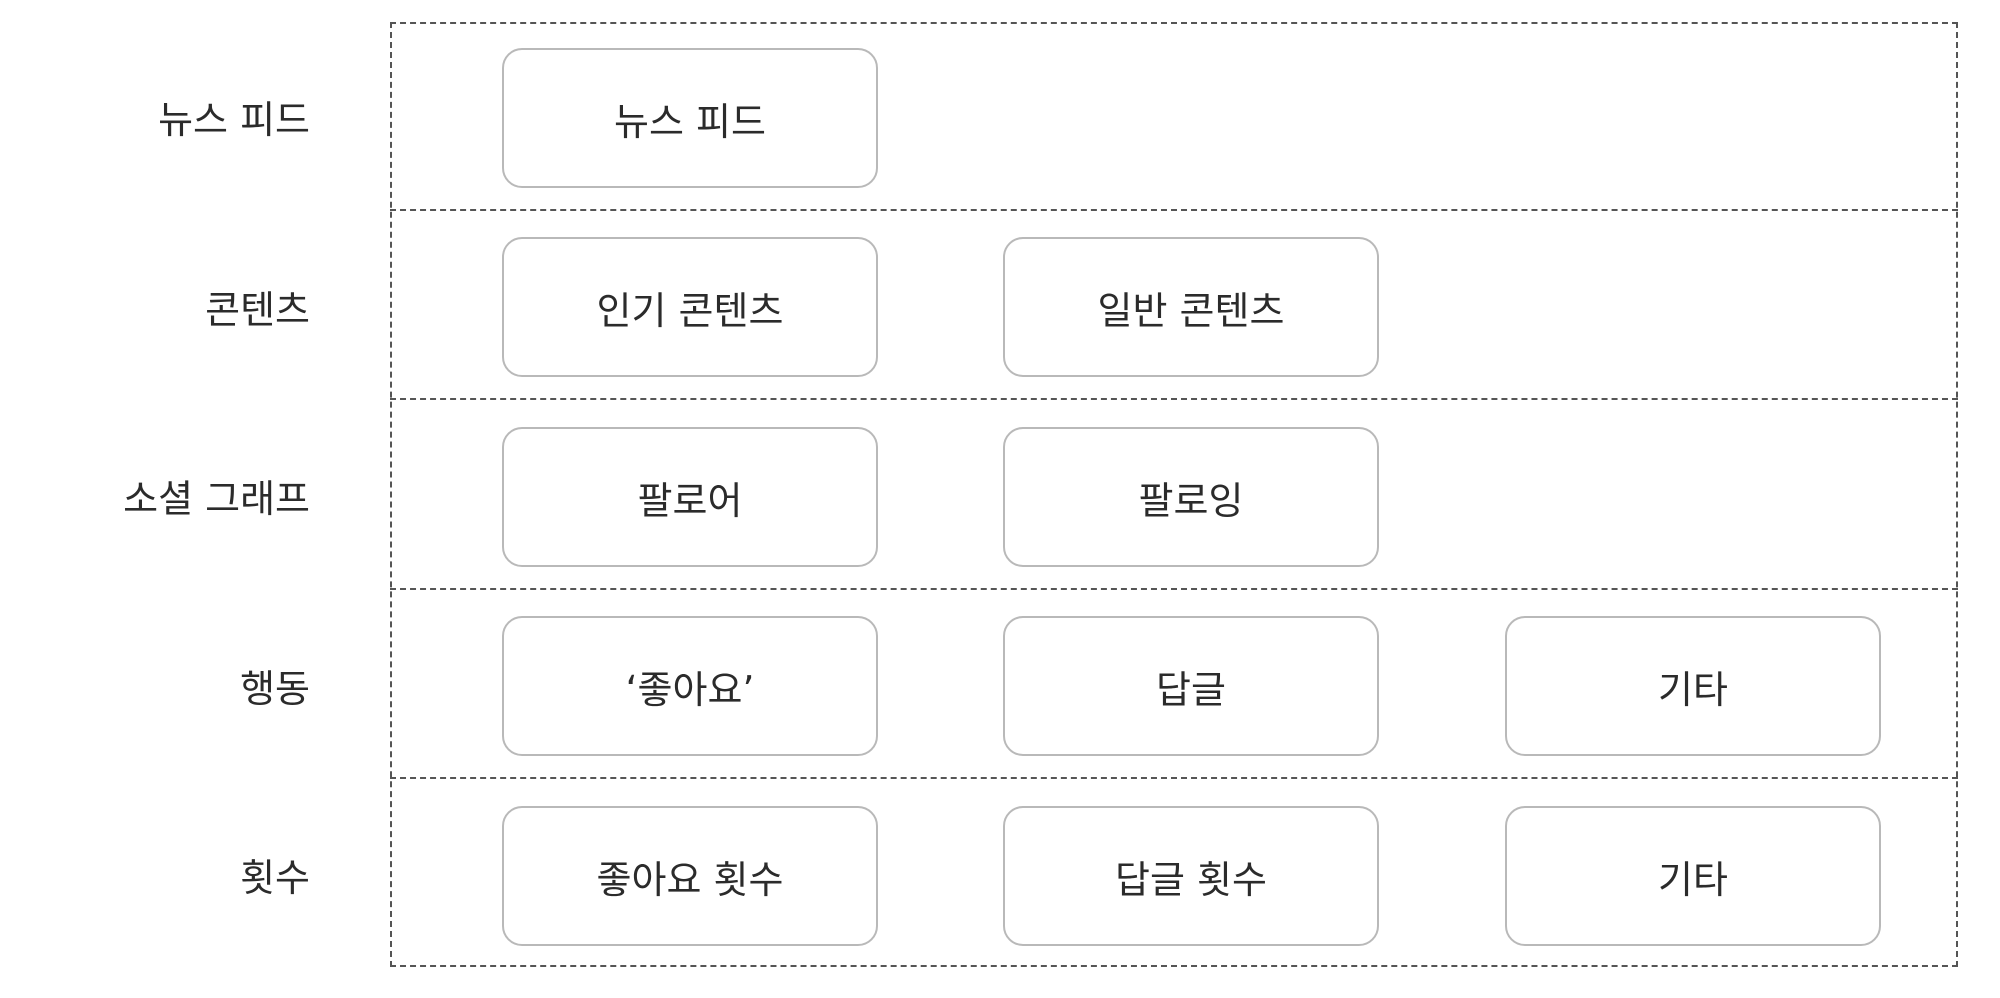 The height and width of the screenshot is (998, 2000). I want to click on node-action-other: 기타, so click(1693, 686).